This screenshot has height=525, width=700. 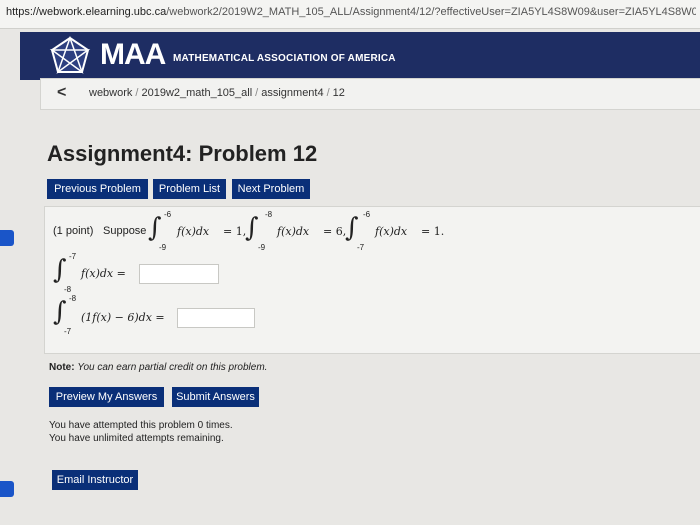 What do you see at coordinates (182, 153) in the screenshot?
I see `page-title: Assignment4: Problem 12` at bounding box center [182, 153].